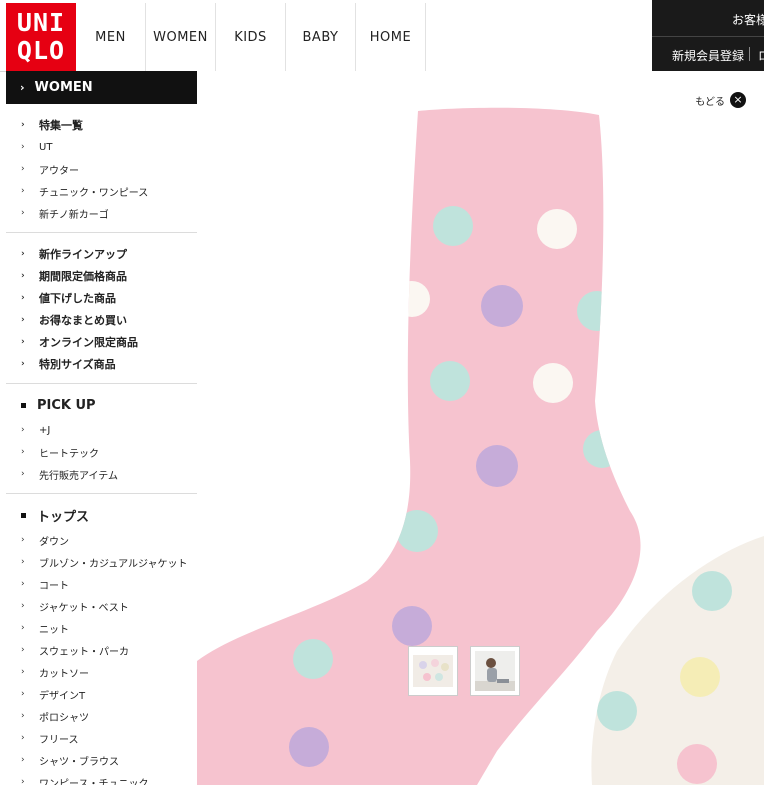  Describe the element at coordinates (101, 716) in the screenshot. I see `sidebar-item: › ポロシャツ` at that location.